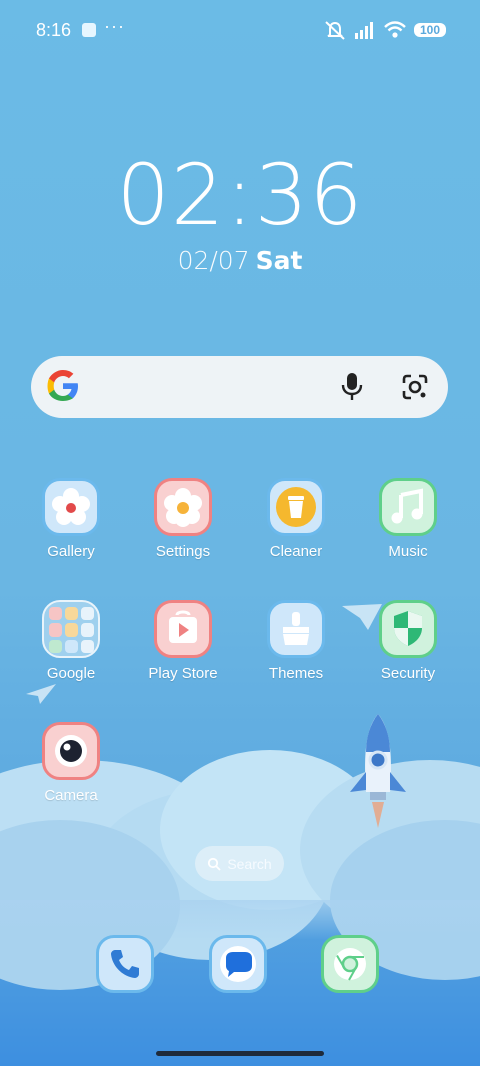 This screenshot has width=480, height=1066. I want to click on app-gallery: Gallery, so click(71, 519).